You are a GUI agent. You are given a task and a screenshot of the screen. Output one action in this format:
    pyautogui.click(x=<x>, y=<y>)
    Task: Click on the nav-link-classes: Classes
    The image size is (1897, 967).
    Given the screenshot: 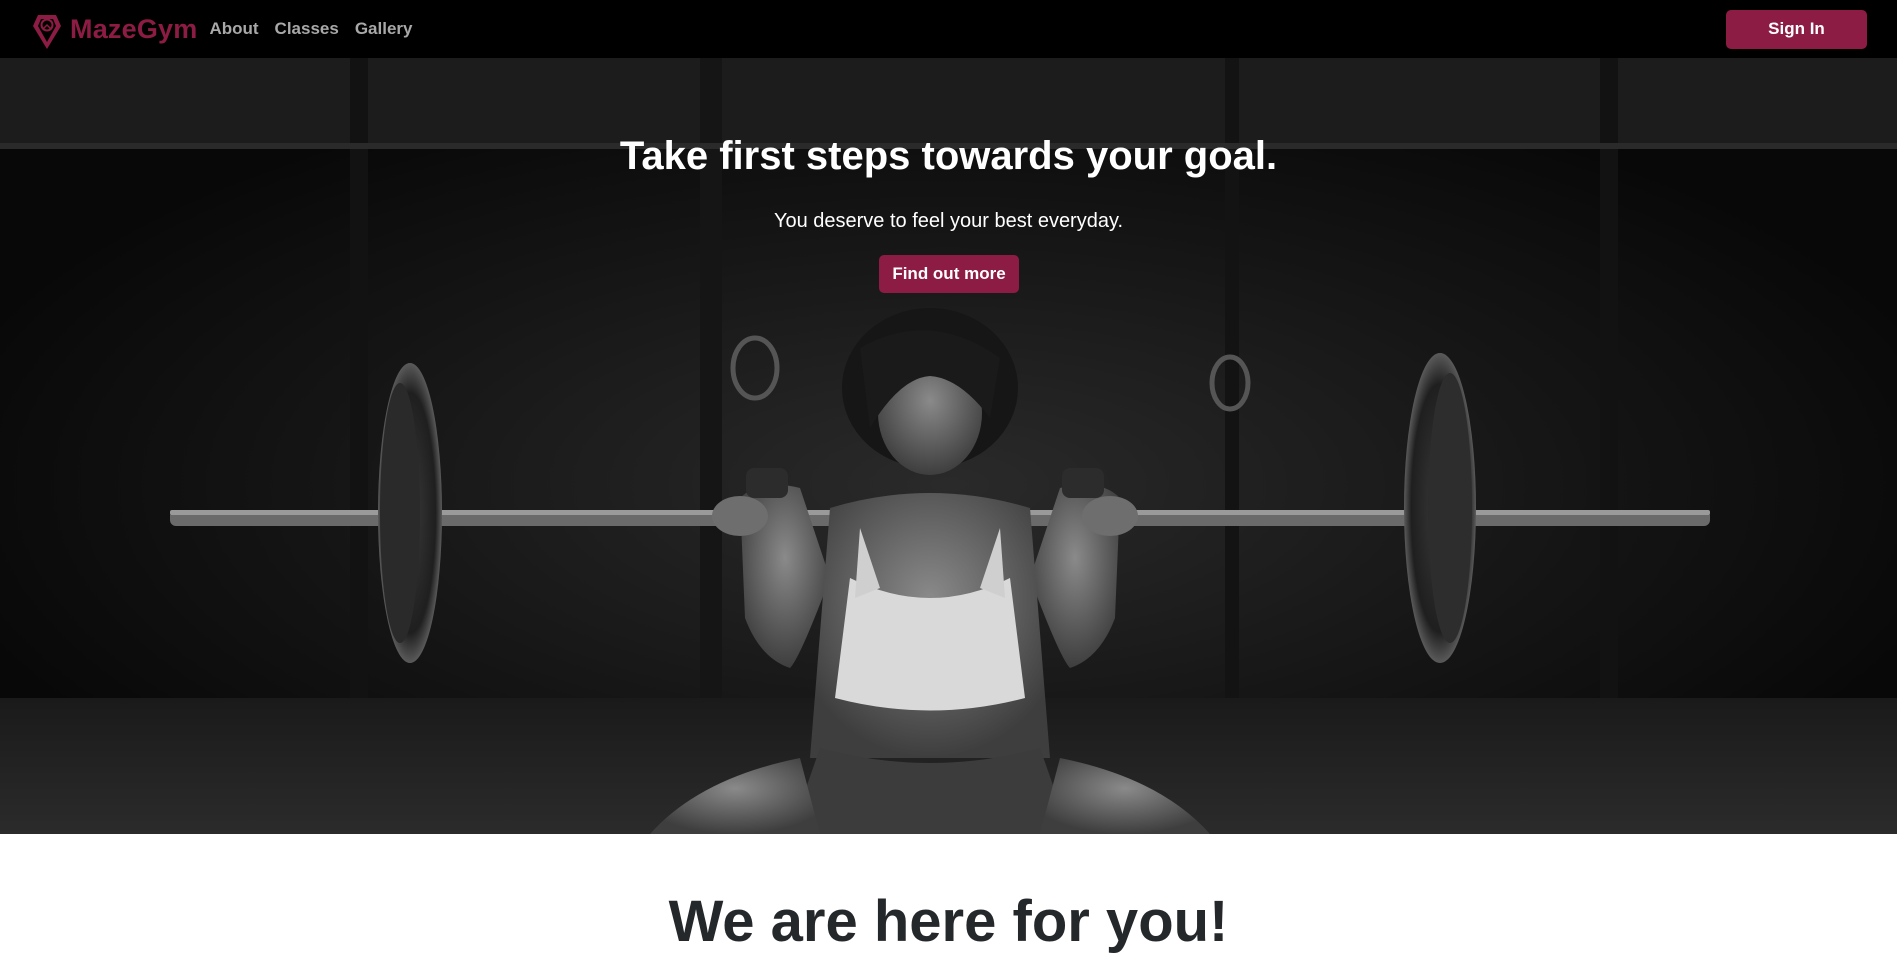 What is the action you would take?
    pyautogui.click(x=307, y=29)
    